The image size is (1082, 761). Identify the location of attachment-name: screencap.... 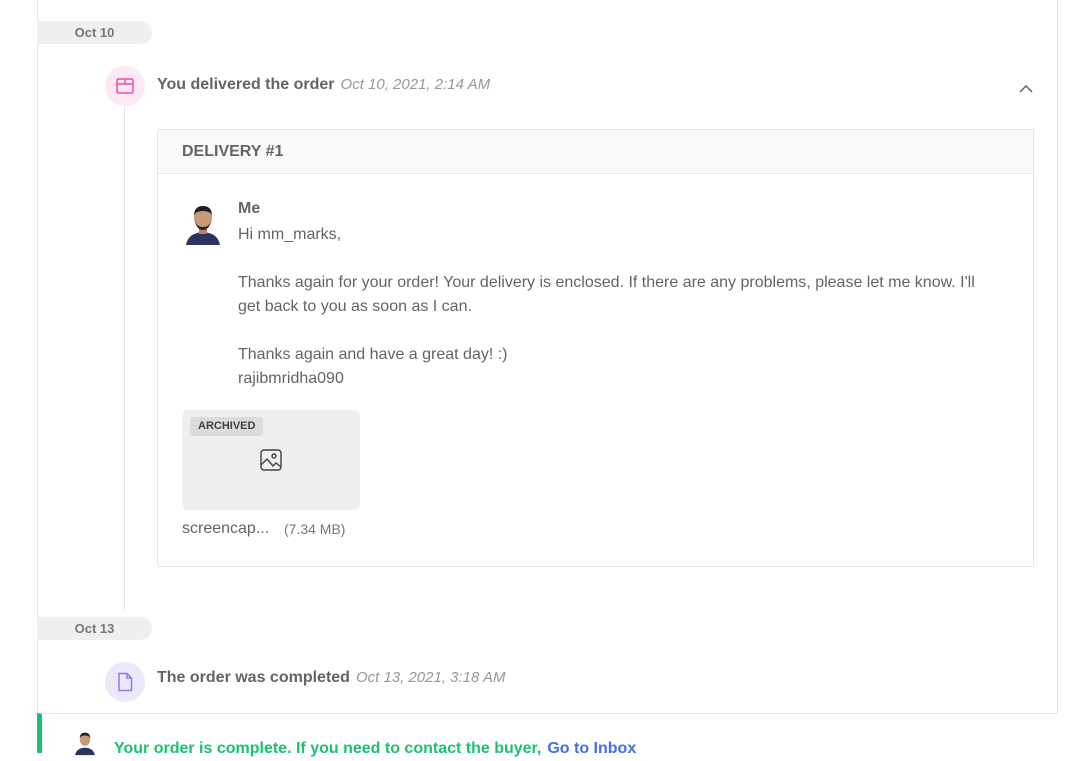
(225, 529).